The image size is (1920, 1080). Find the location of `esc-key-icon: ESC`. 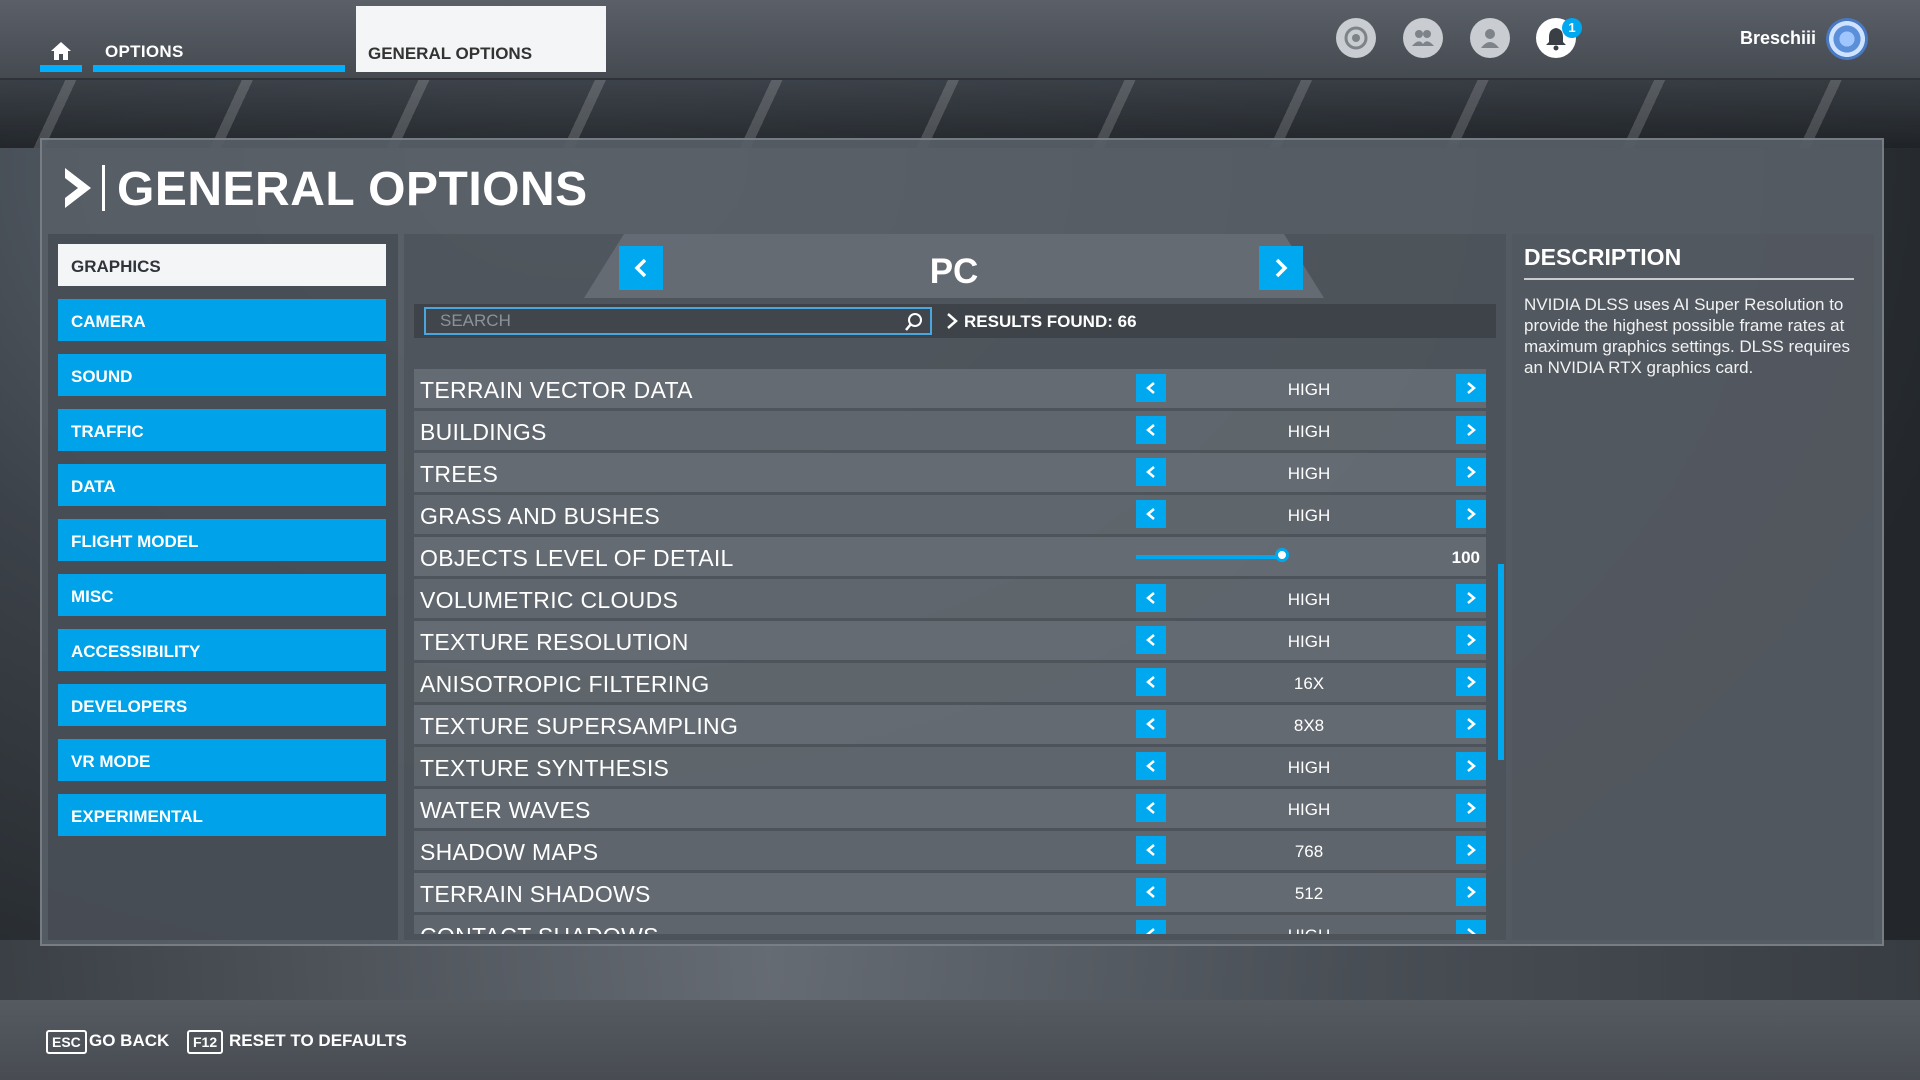

esc-key-icon: ESC is located at coordinates (66, 1042).